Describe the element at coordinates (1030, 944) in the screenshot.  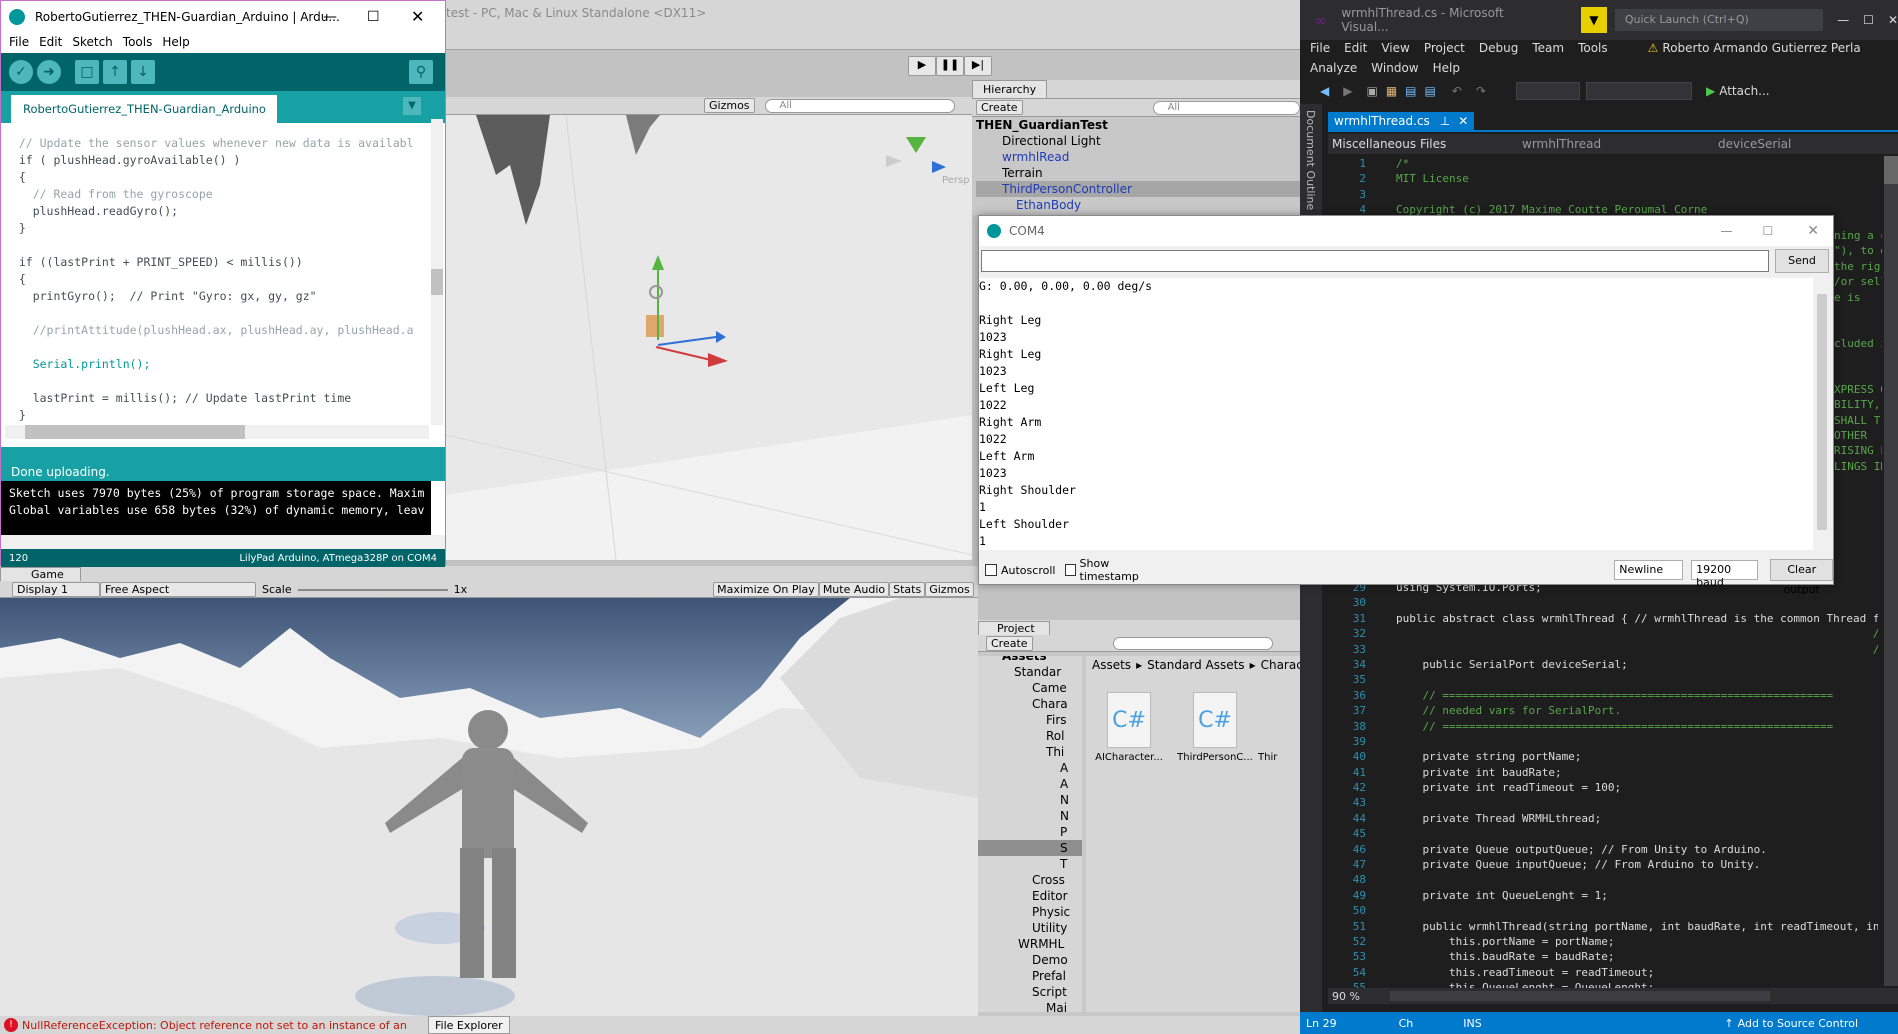
I see `project-tree-item: WRMHL` at that location.